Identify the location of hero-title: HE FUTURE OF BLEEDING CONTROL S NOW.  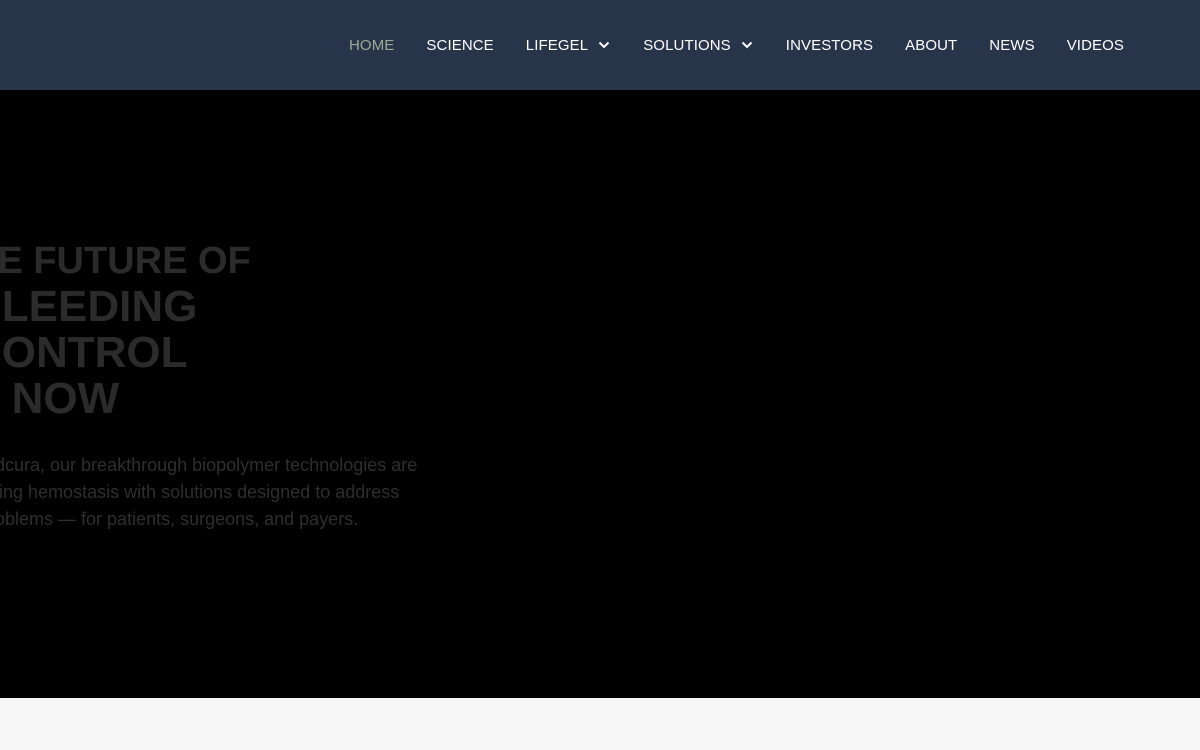
(245, 330).